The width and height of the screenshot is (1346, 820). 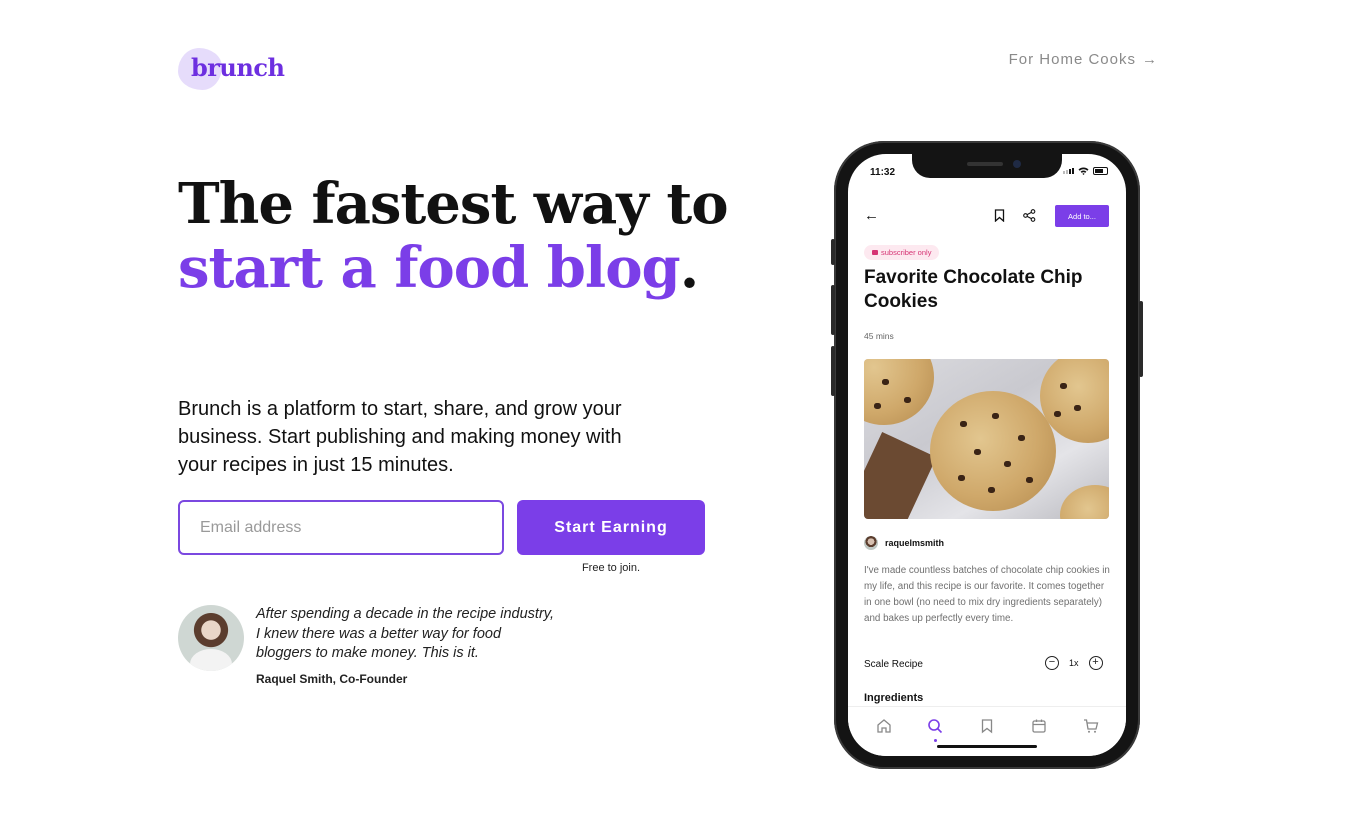 I want to click on search-icon, so click(x=935, y=726).